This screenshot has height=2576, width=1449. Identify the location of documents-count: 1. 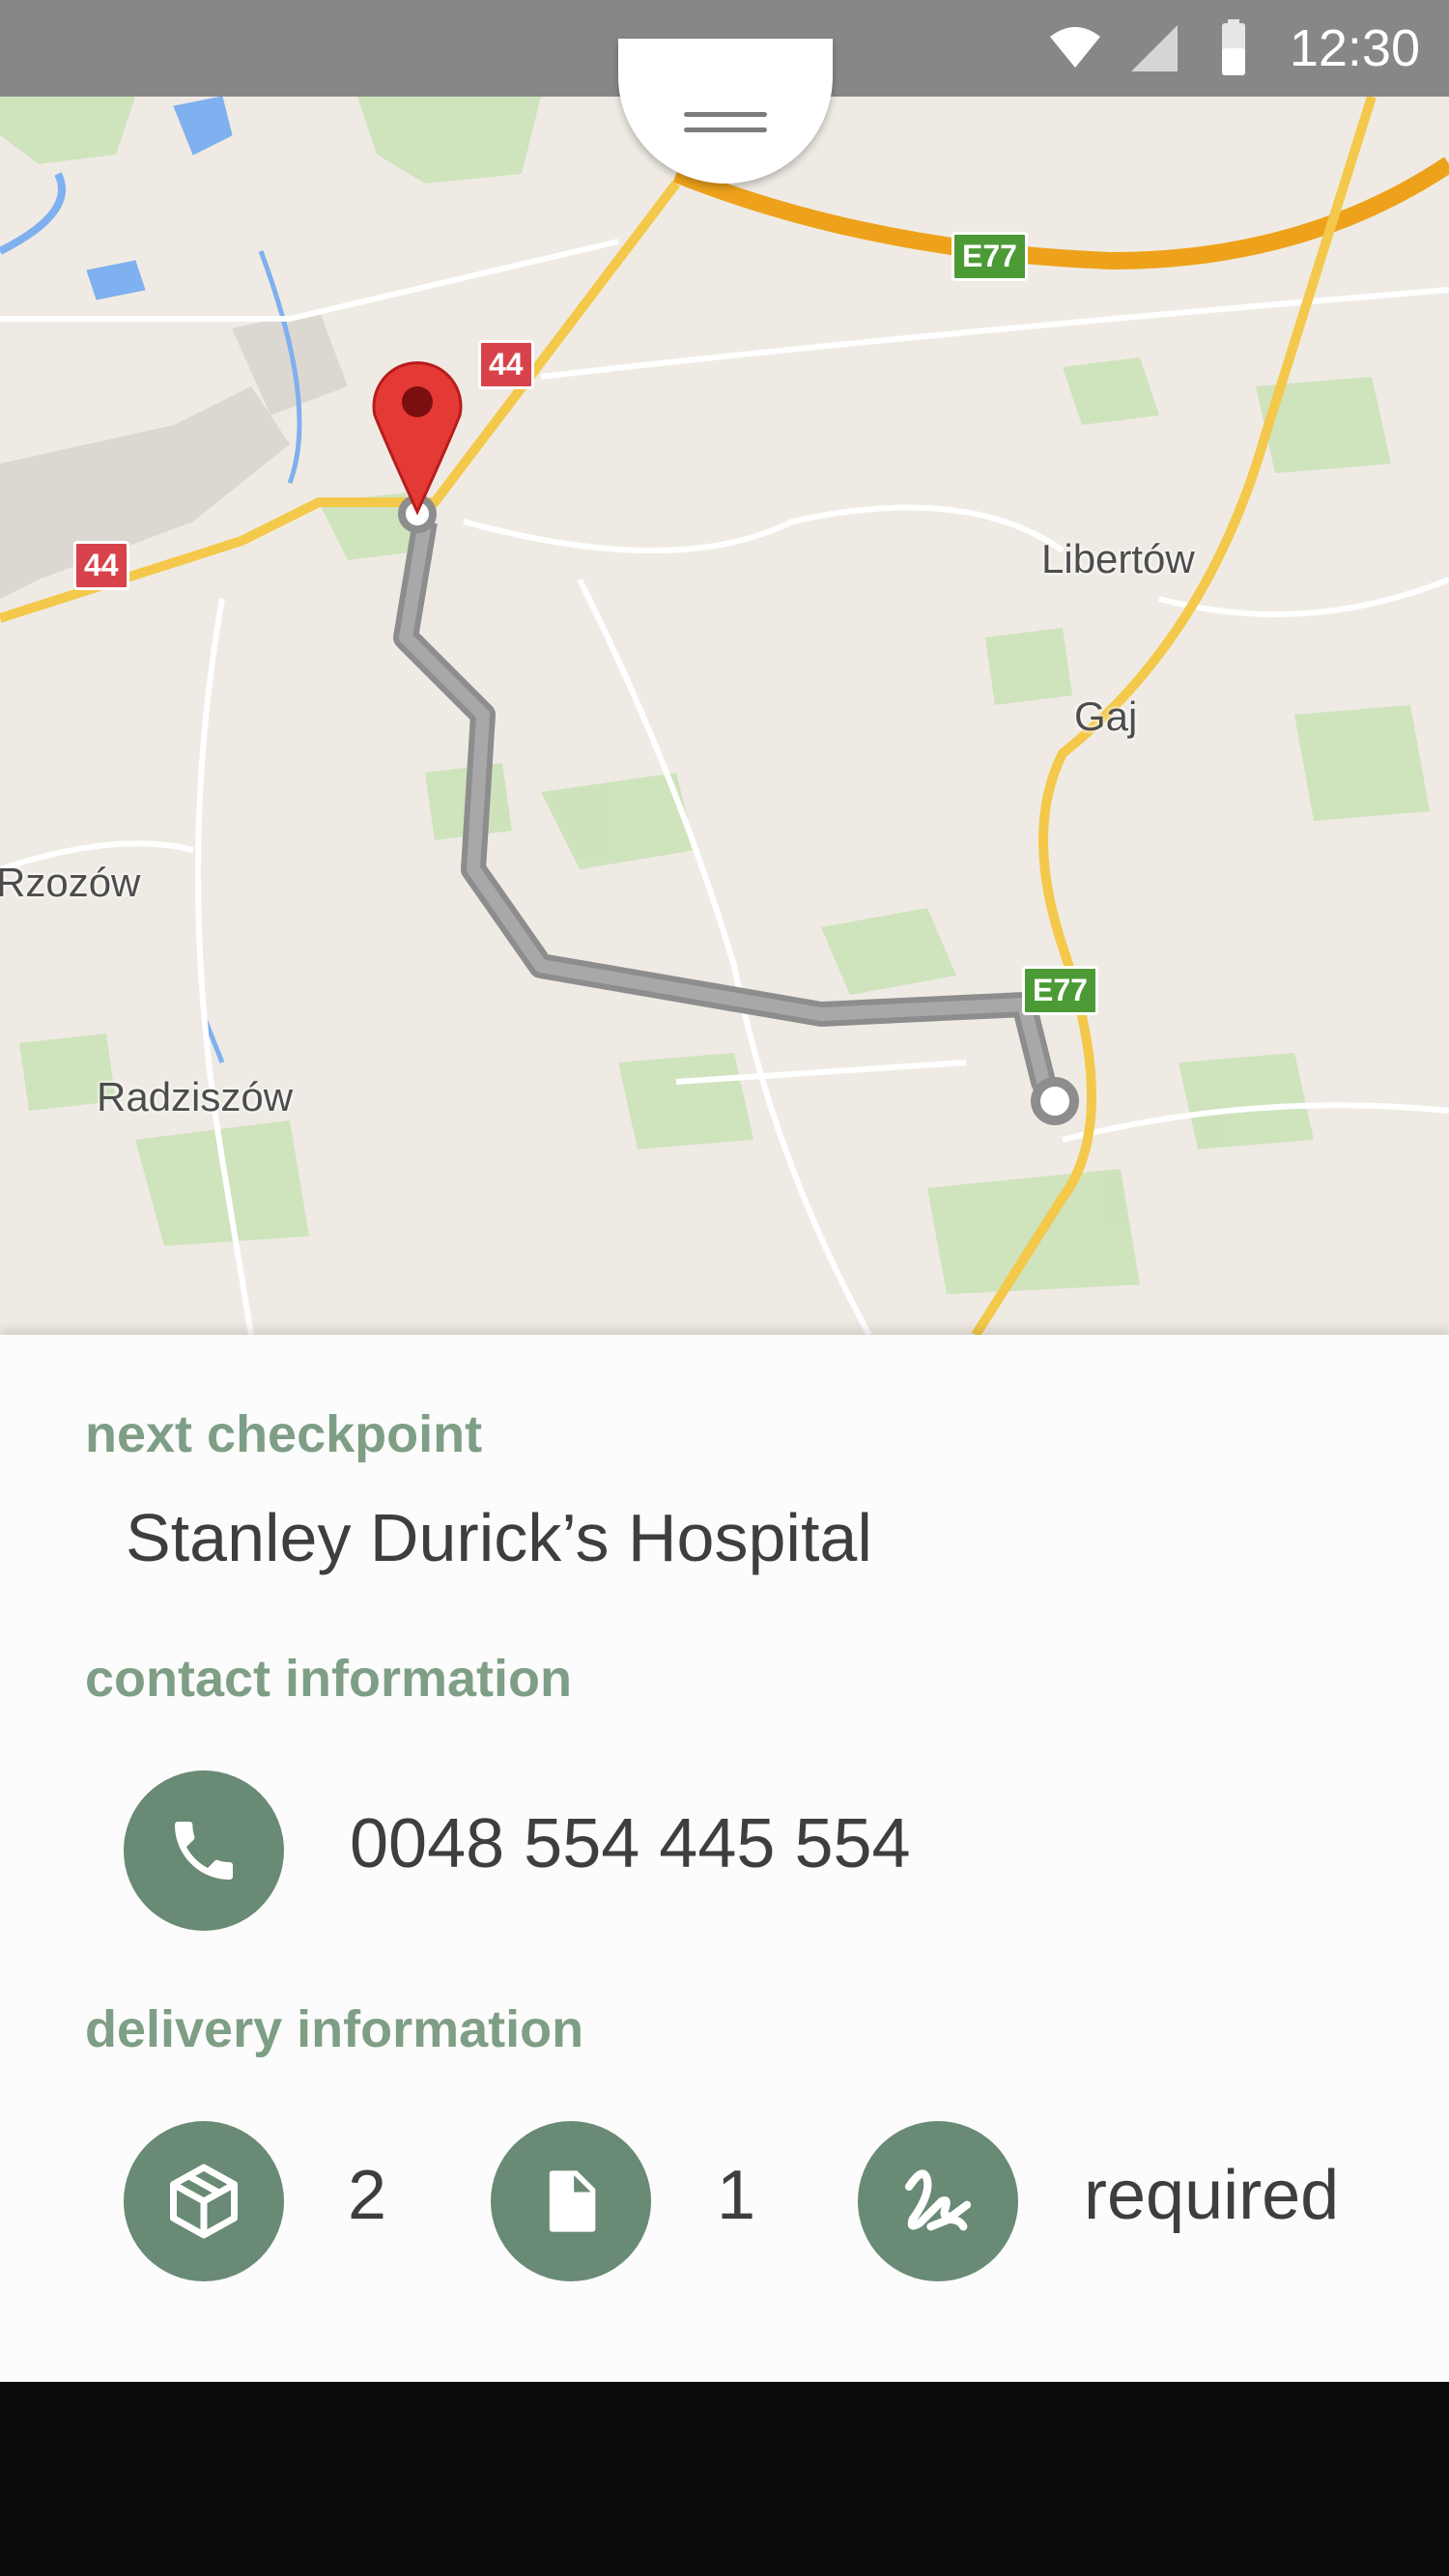
(736, 2195).